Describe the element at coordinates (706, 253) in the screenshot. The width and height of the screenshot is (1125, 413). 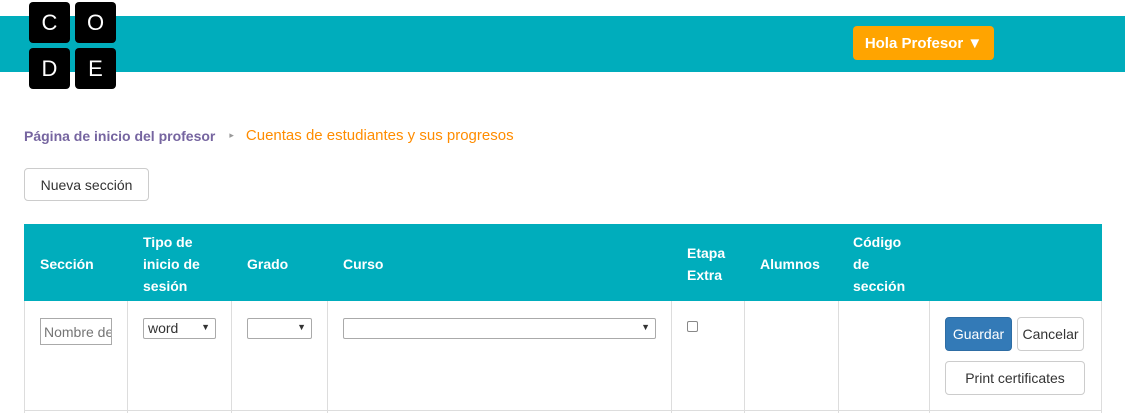
I see `header-extra-stage-line: Etapa` at that location.